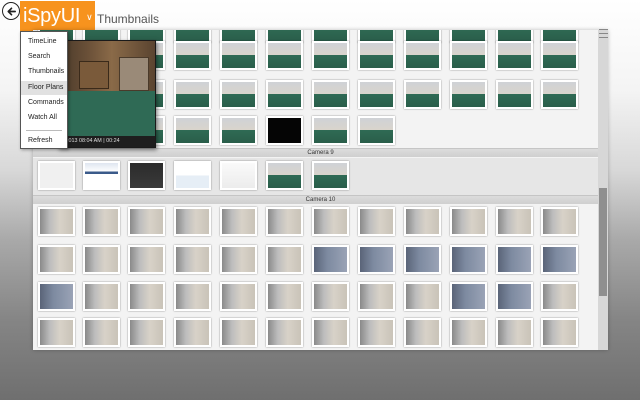 The height and width of the screenshot is (400, 640). What do you see at coordinates (603, 242) in the screenshot?
I see `scrollbar-thumb` at bounding box center [603, 242].